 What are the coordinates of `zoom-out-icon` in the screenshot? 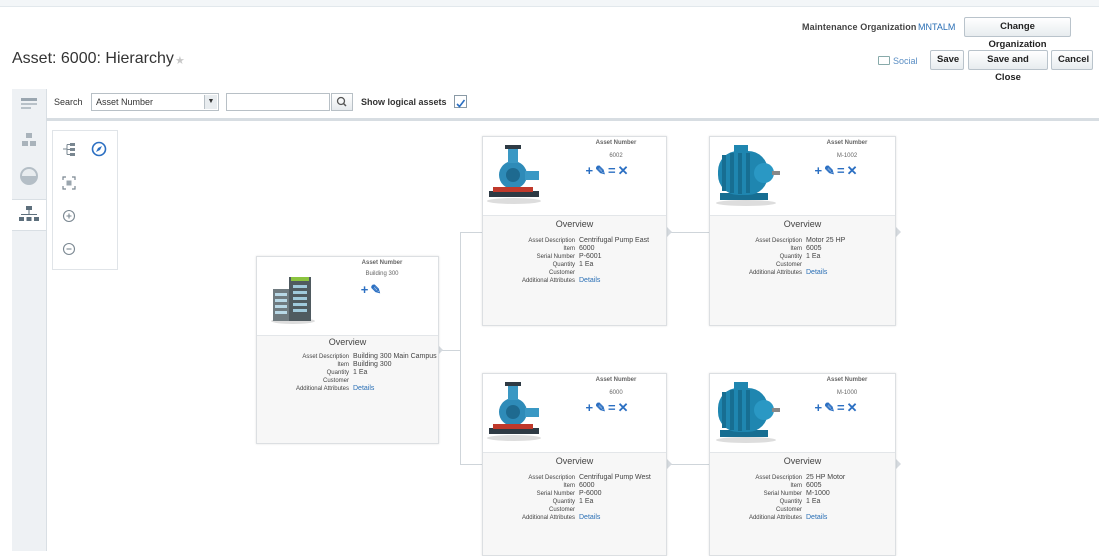 It's located at (69, 249).